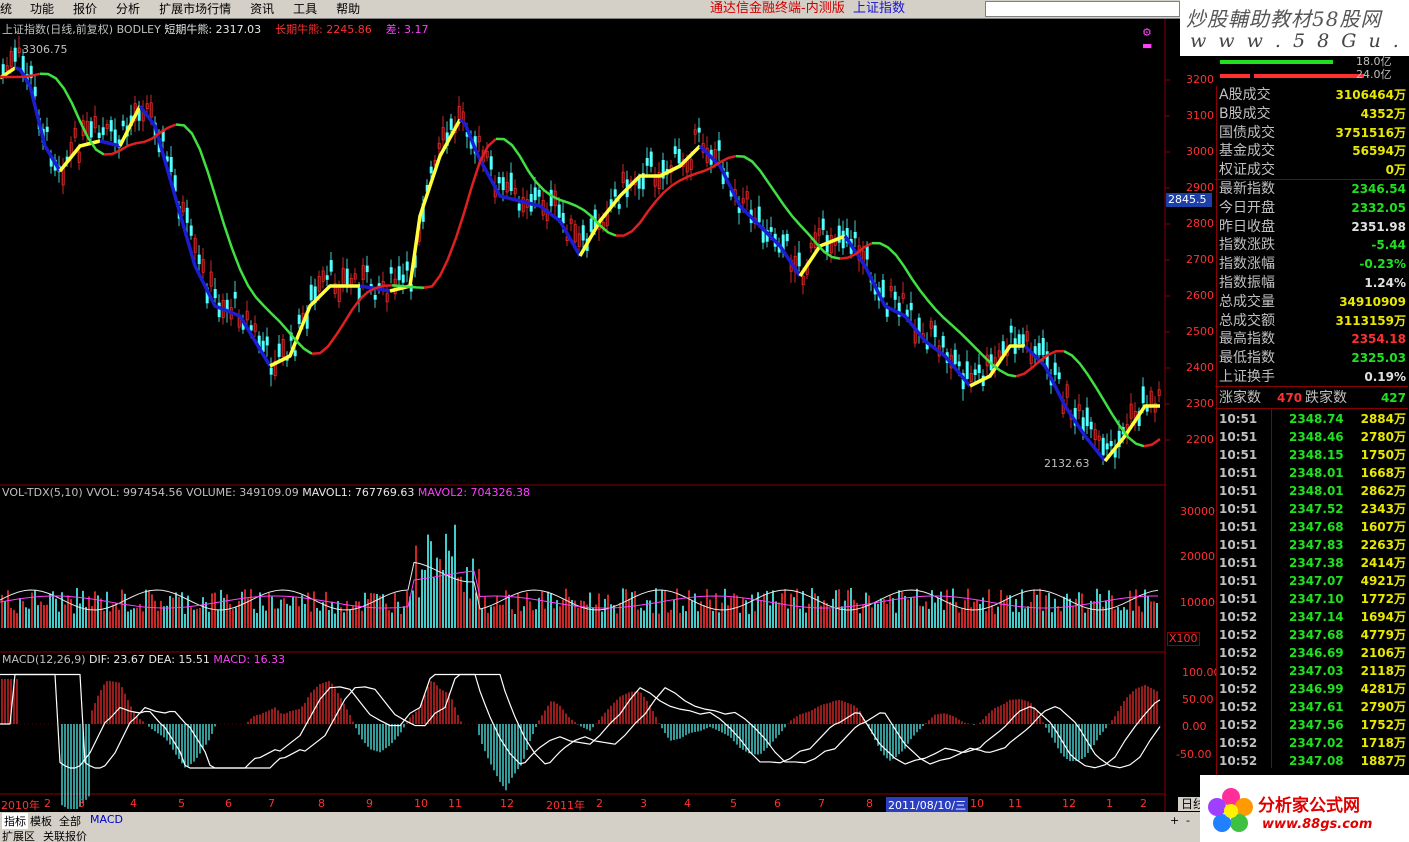  What do you see at coordinates (1383, 616) in the screenshot?
I see `tick-volume: 1694万` at bounding box center [1383, 616].